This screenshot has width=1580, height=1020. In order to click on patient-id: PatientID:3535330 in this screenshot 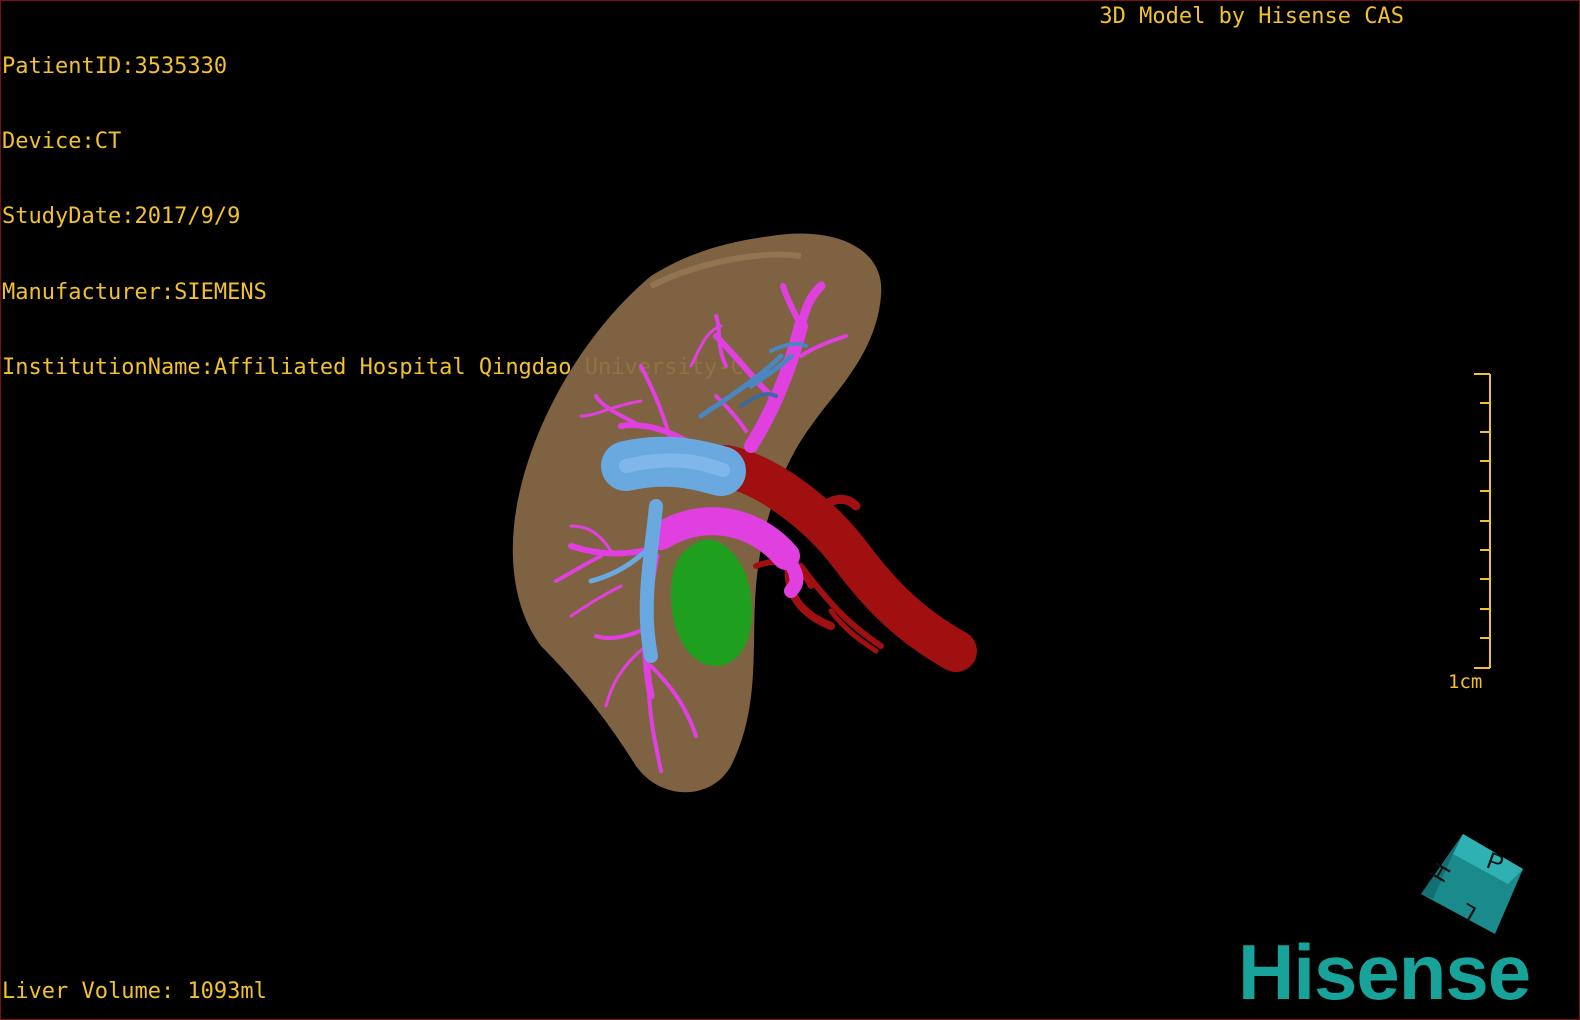, I will do `click(115, 66)`.